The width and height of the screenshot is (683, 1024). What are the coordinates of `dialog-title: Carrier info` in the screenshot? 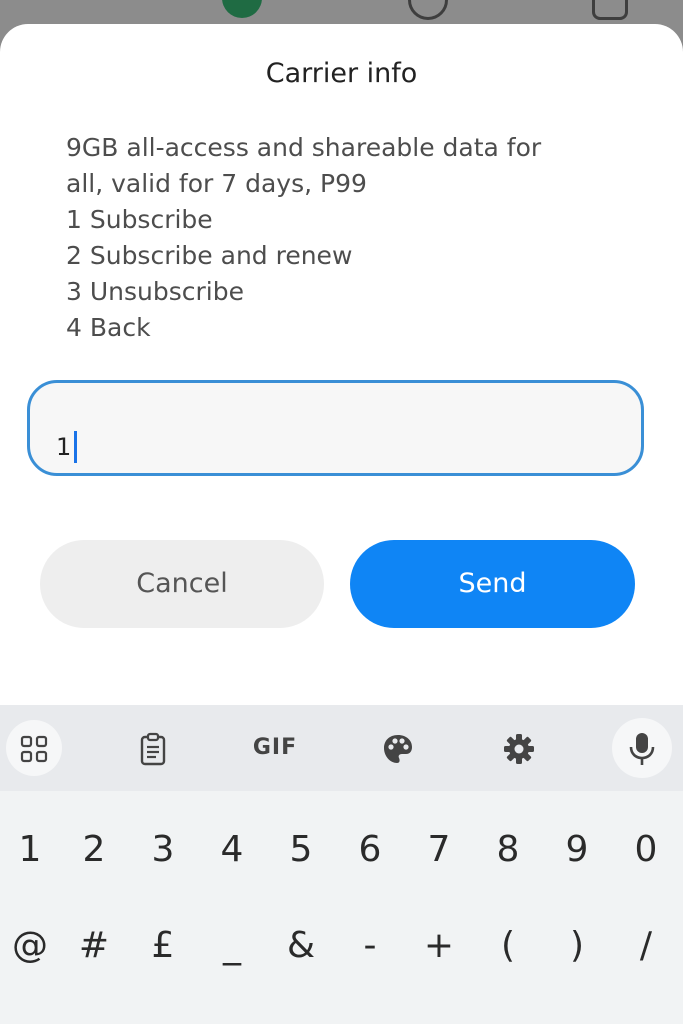 It's located at (341, 73).